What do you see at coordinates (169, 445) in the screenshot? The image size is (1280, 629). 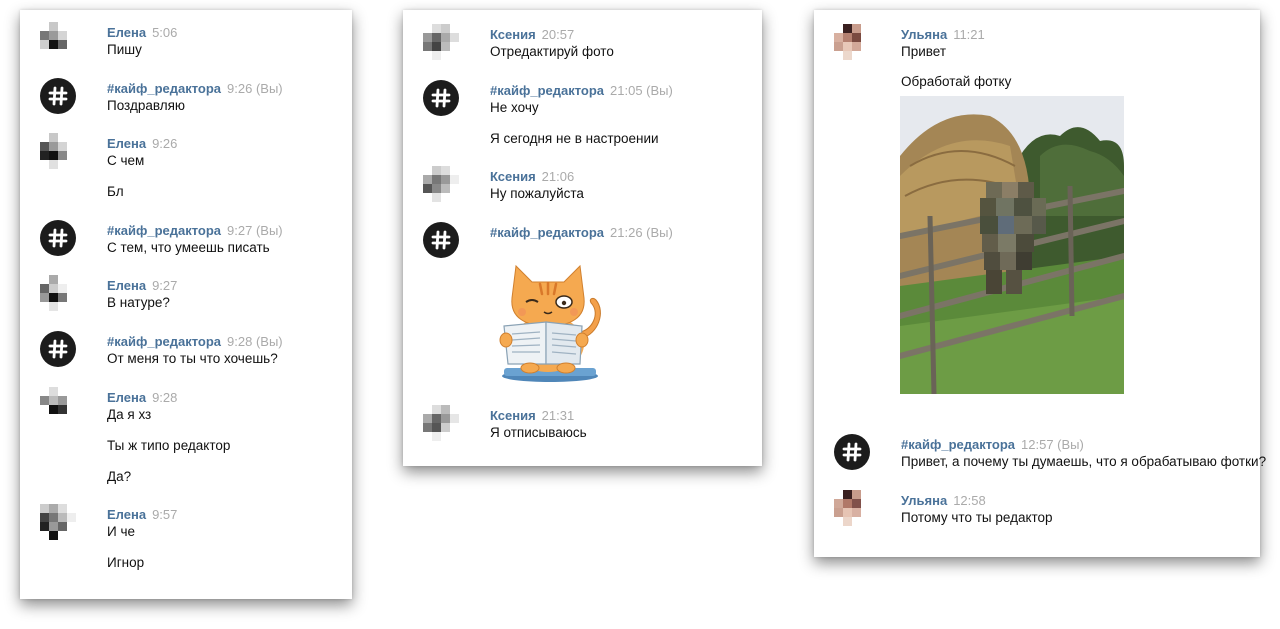 I see `message-text: Ты ж типо редактор` at bounding box center [169, 445].